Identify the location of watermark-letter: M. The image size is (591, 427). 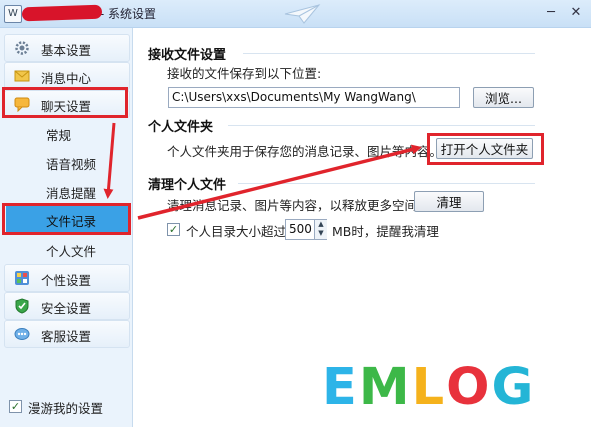
(385, 387).